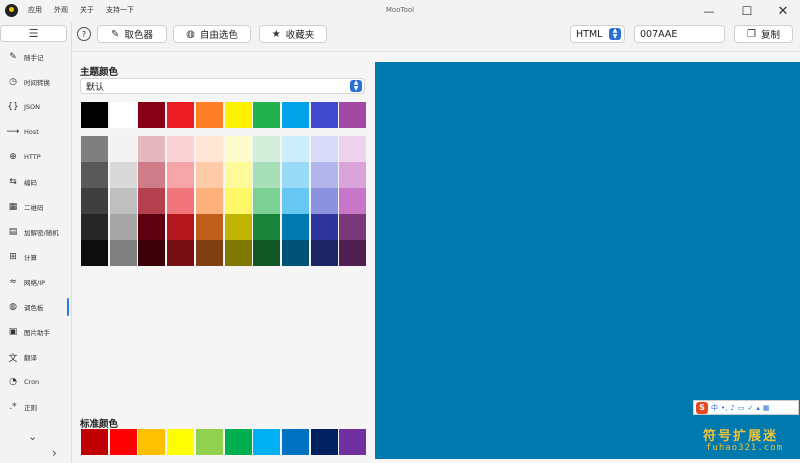 The height and width of the screenshot is (463, 800). I want to click on help-icon: ?, so click(84, 34).